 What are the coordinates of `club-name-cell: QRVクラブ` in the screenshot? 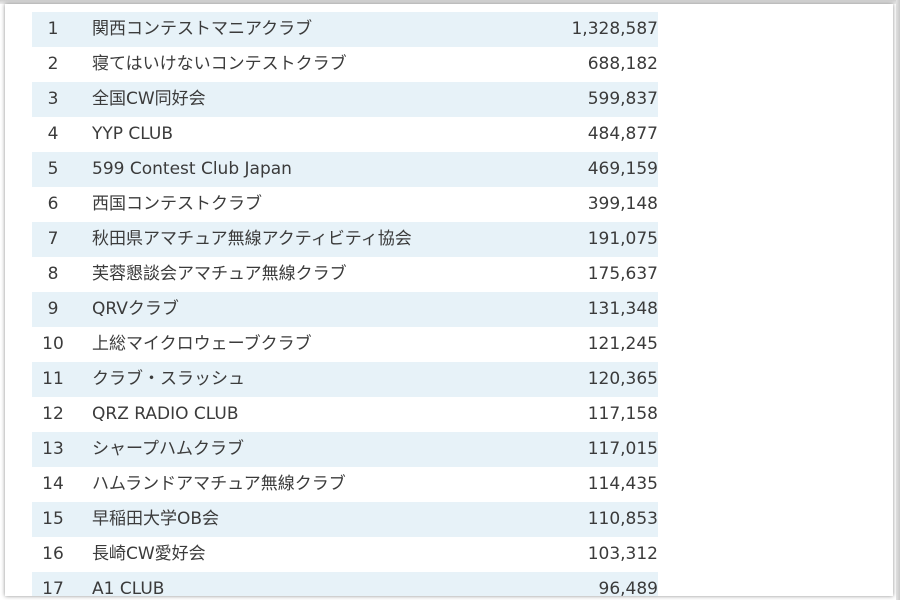 It's located at (135, 309).